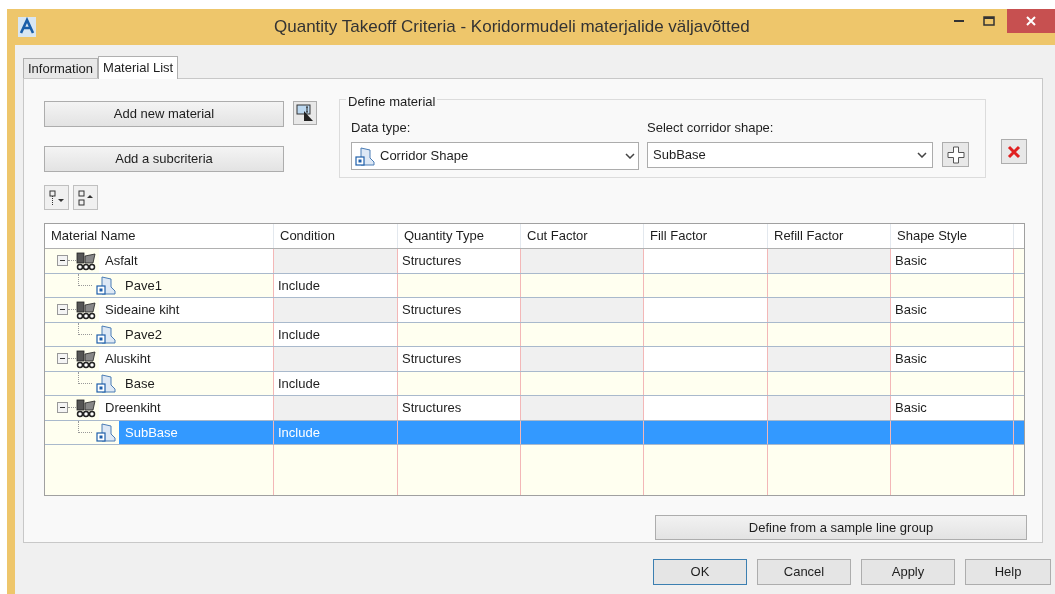  I want to click on window-title: Quantity Takeoff Criteria - Koridormudeli materjalide väljavõtted, so click(512, 27).